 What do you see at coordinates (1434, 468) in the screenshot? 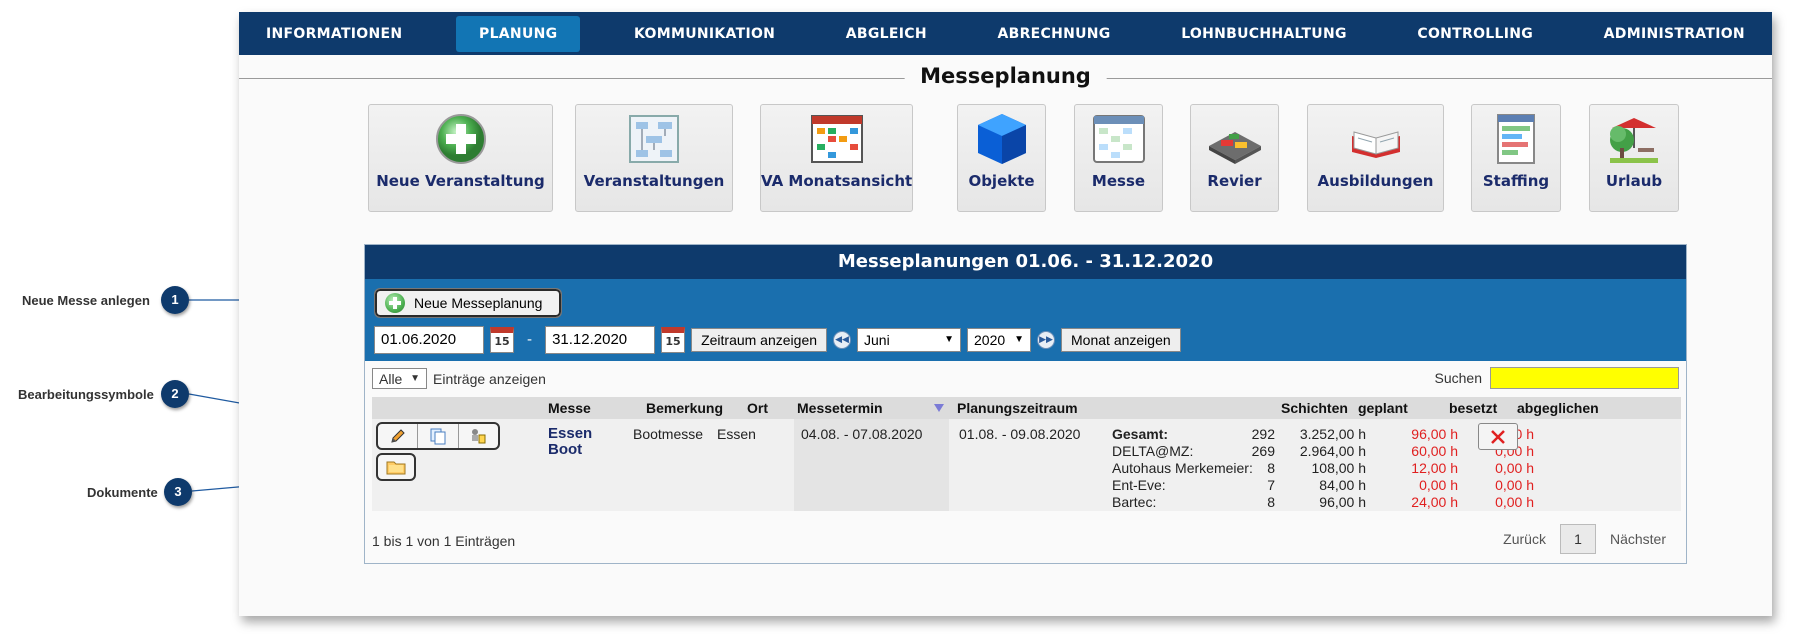
I see `breakdown-besetzt: 12,00 h` at bounding box center [1434, 468].